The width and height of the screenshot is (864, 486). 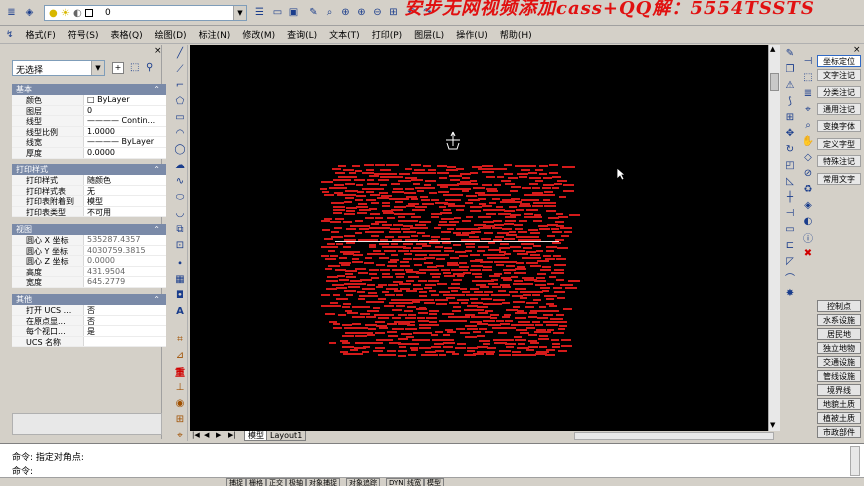 What do you see at coordinates (236, 482) in the screenshot?
I see `snap-toggle: 捕捉` at bounding box center [236, 482].